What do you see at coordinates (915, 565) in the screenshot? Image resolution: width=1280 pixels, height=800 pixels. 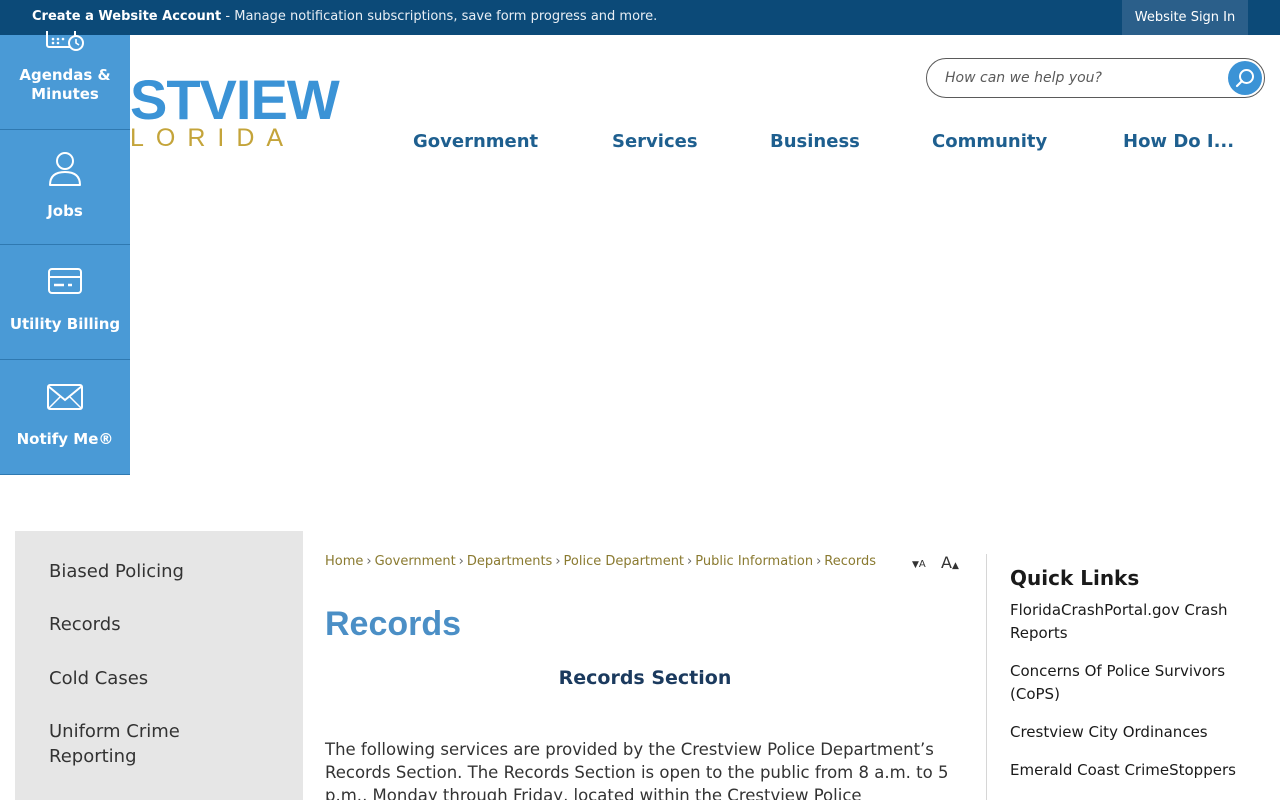 I see `caret-down-icon: ▼` at bounding box center [915, 565].